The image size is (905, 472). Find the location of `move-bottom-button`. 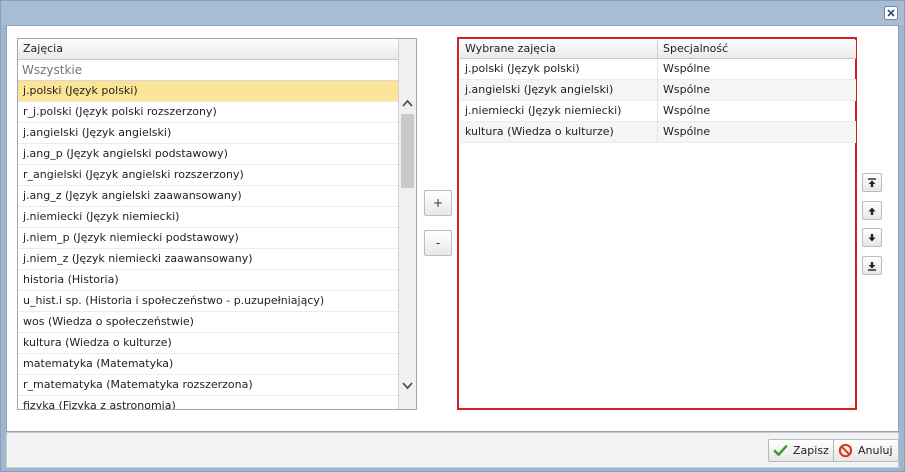

move-bottom-button is located at coordinates (872, 265).